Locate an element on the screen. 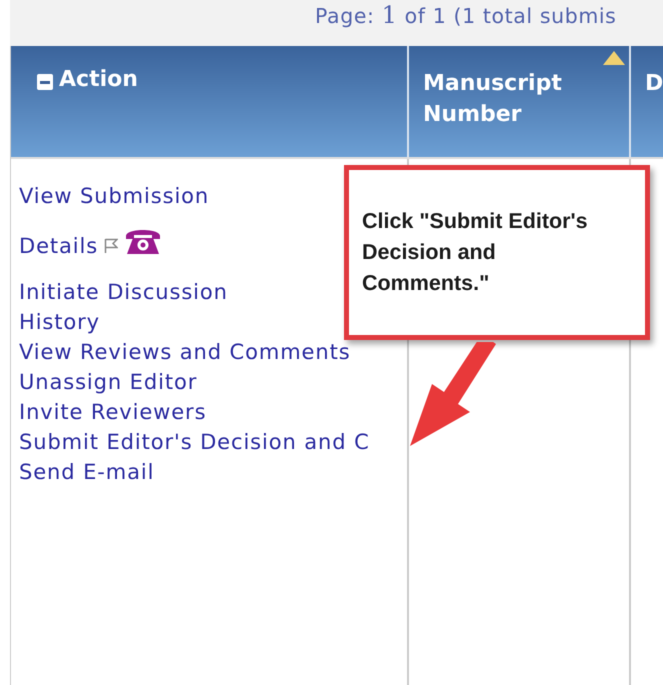 This screenshot has width=663, height=685. collapse-icon is located at coordinates (45, 82).